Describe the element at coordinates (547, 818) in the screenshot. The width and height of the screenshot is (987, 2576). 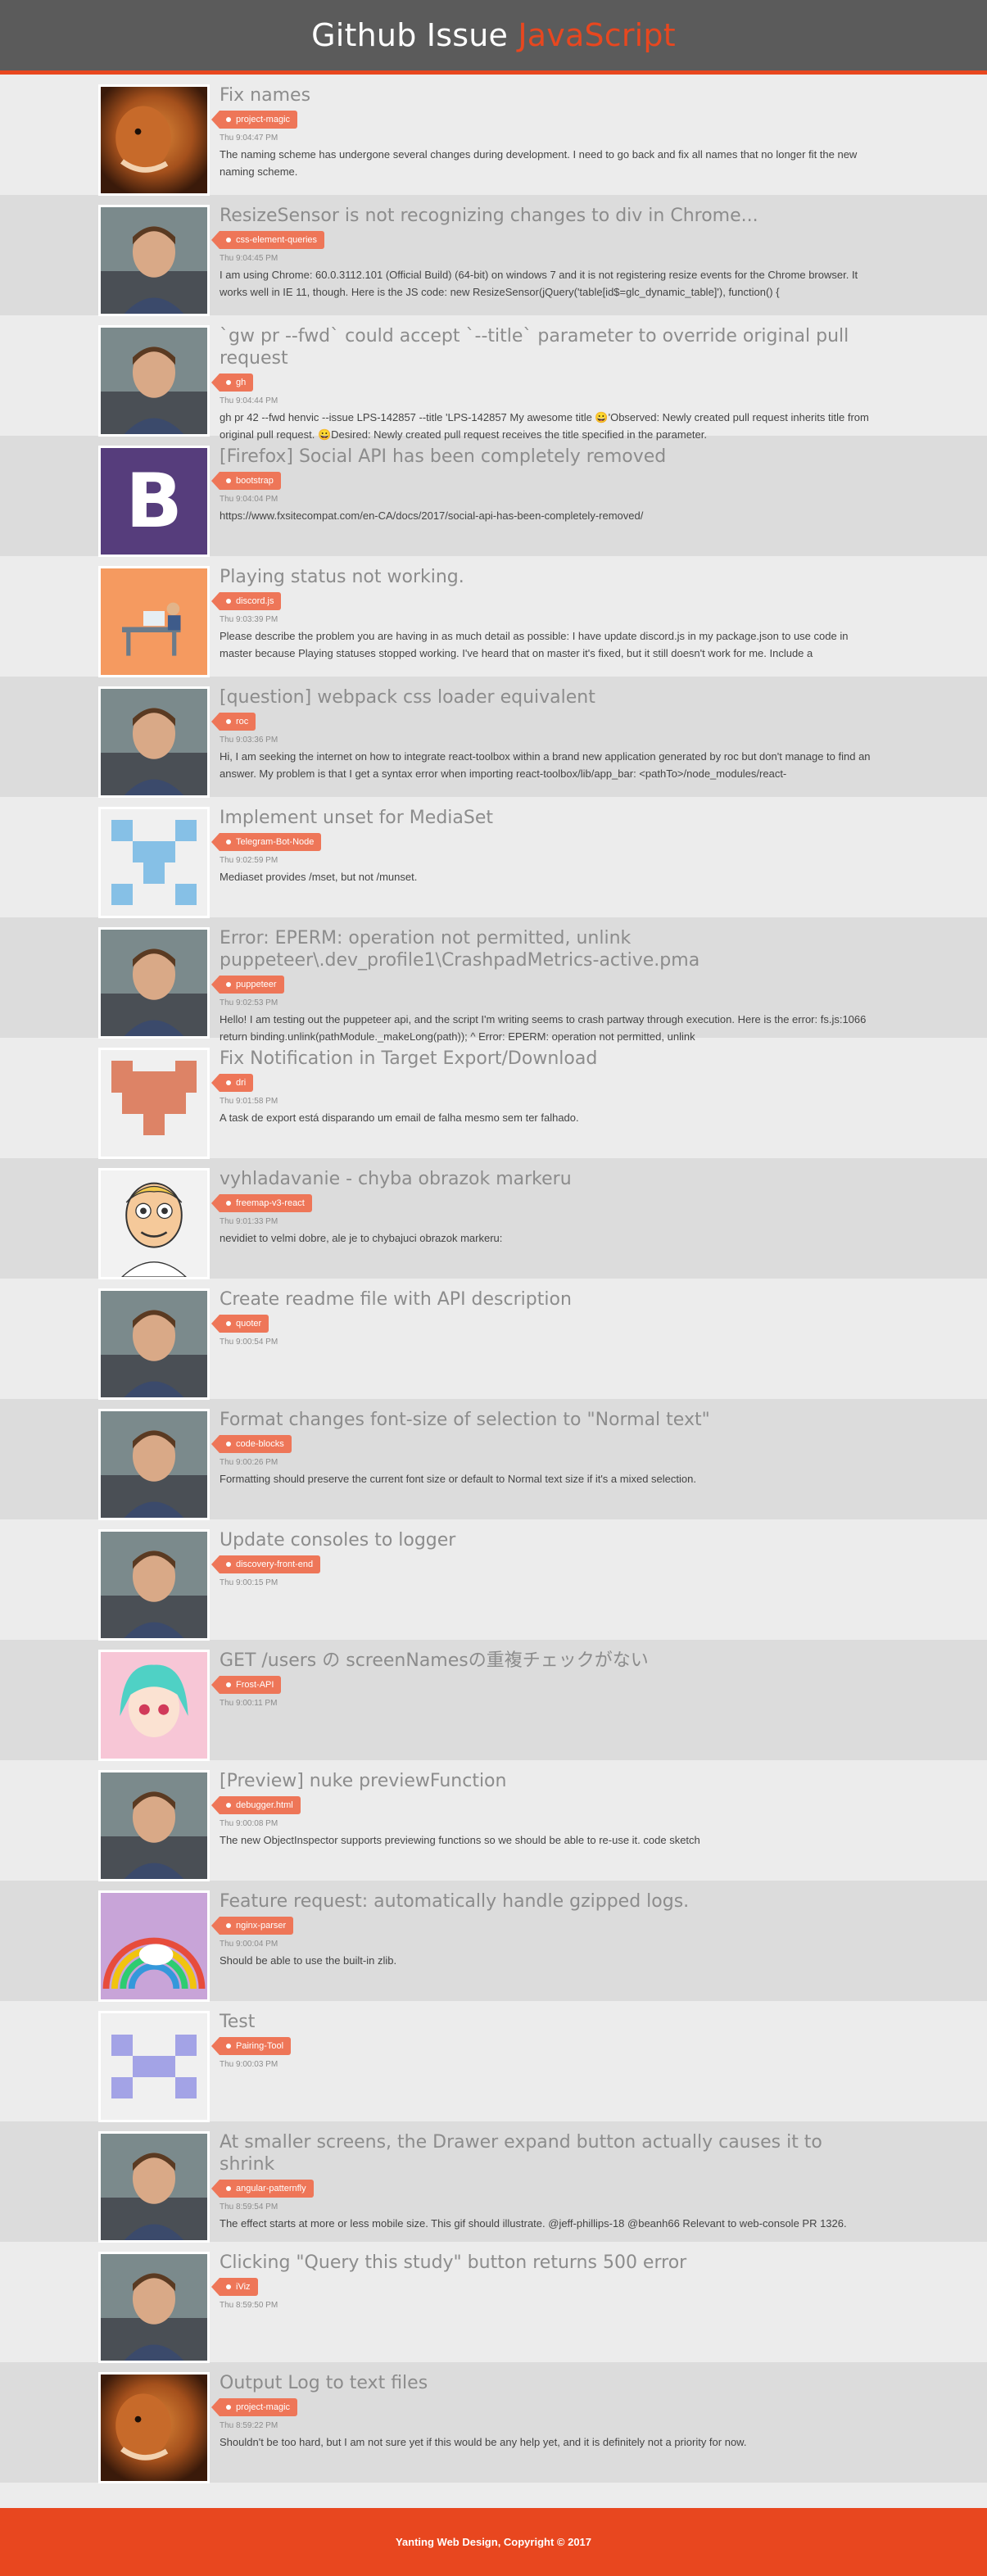
I see `issue-title: Implement unset for MediaSet` at that location.